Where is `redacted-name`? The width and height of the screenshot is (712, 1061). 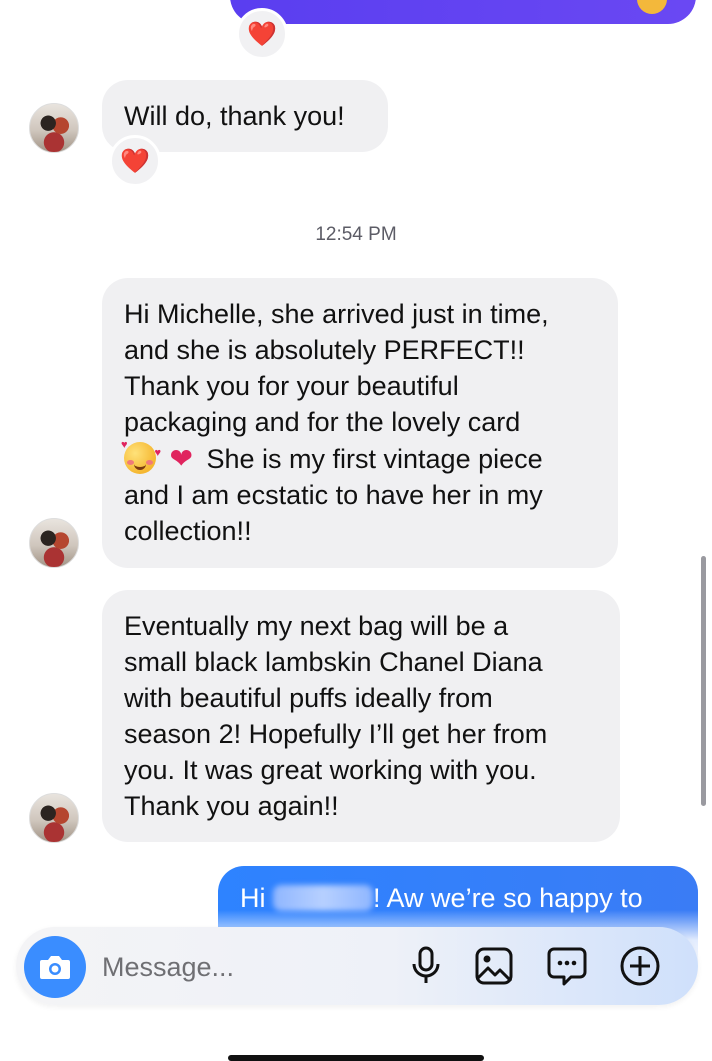 redacted-name is located at coordinates (323, 898).